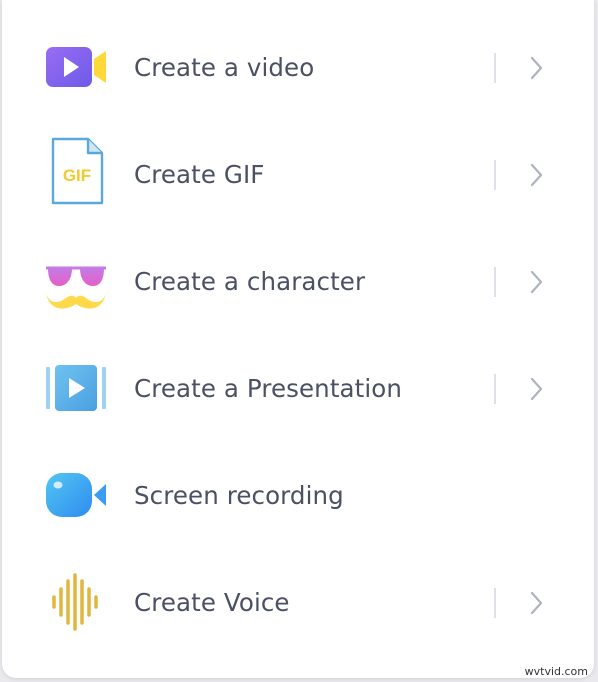  Describe the element at coordinates (268, 388) in the screenshot. I see `menu-item-label: Create a Presentation` at that location.